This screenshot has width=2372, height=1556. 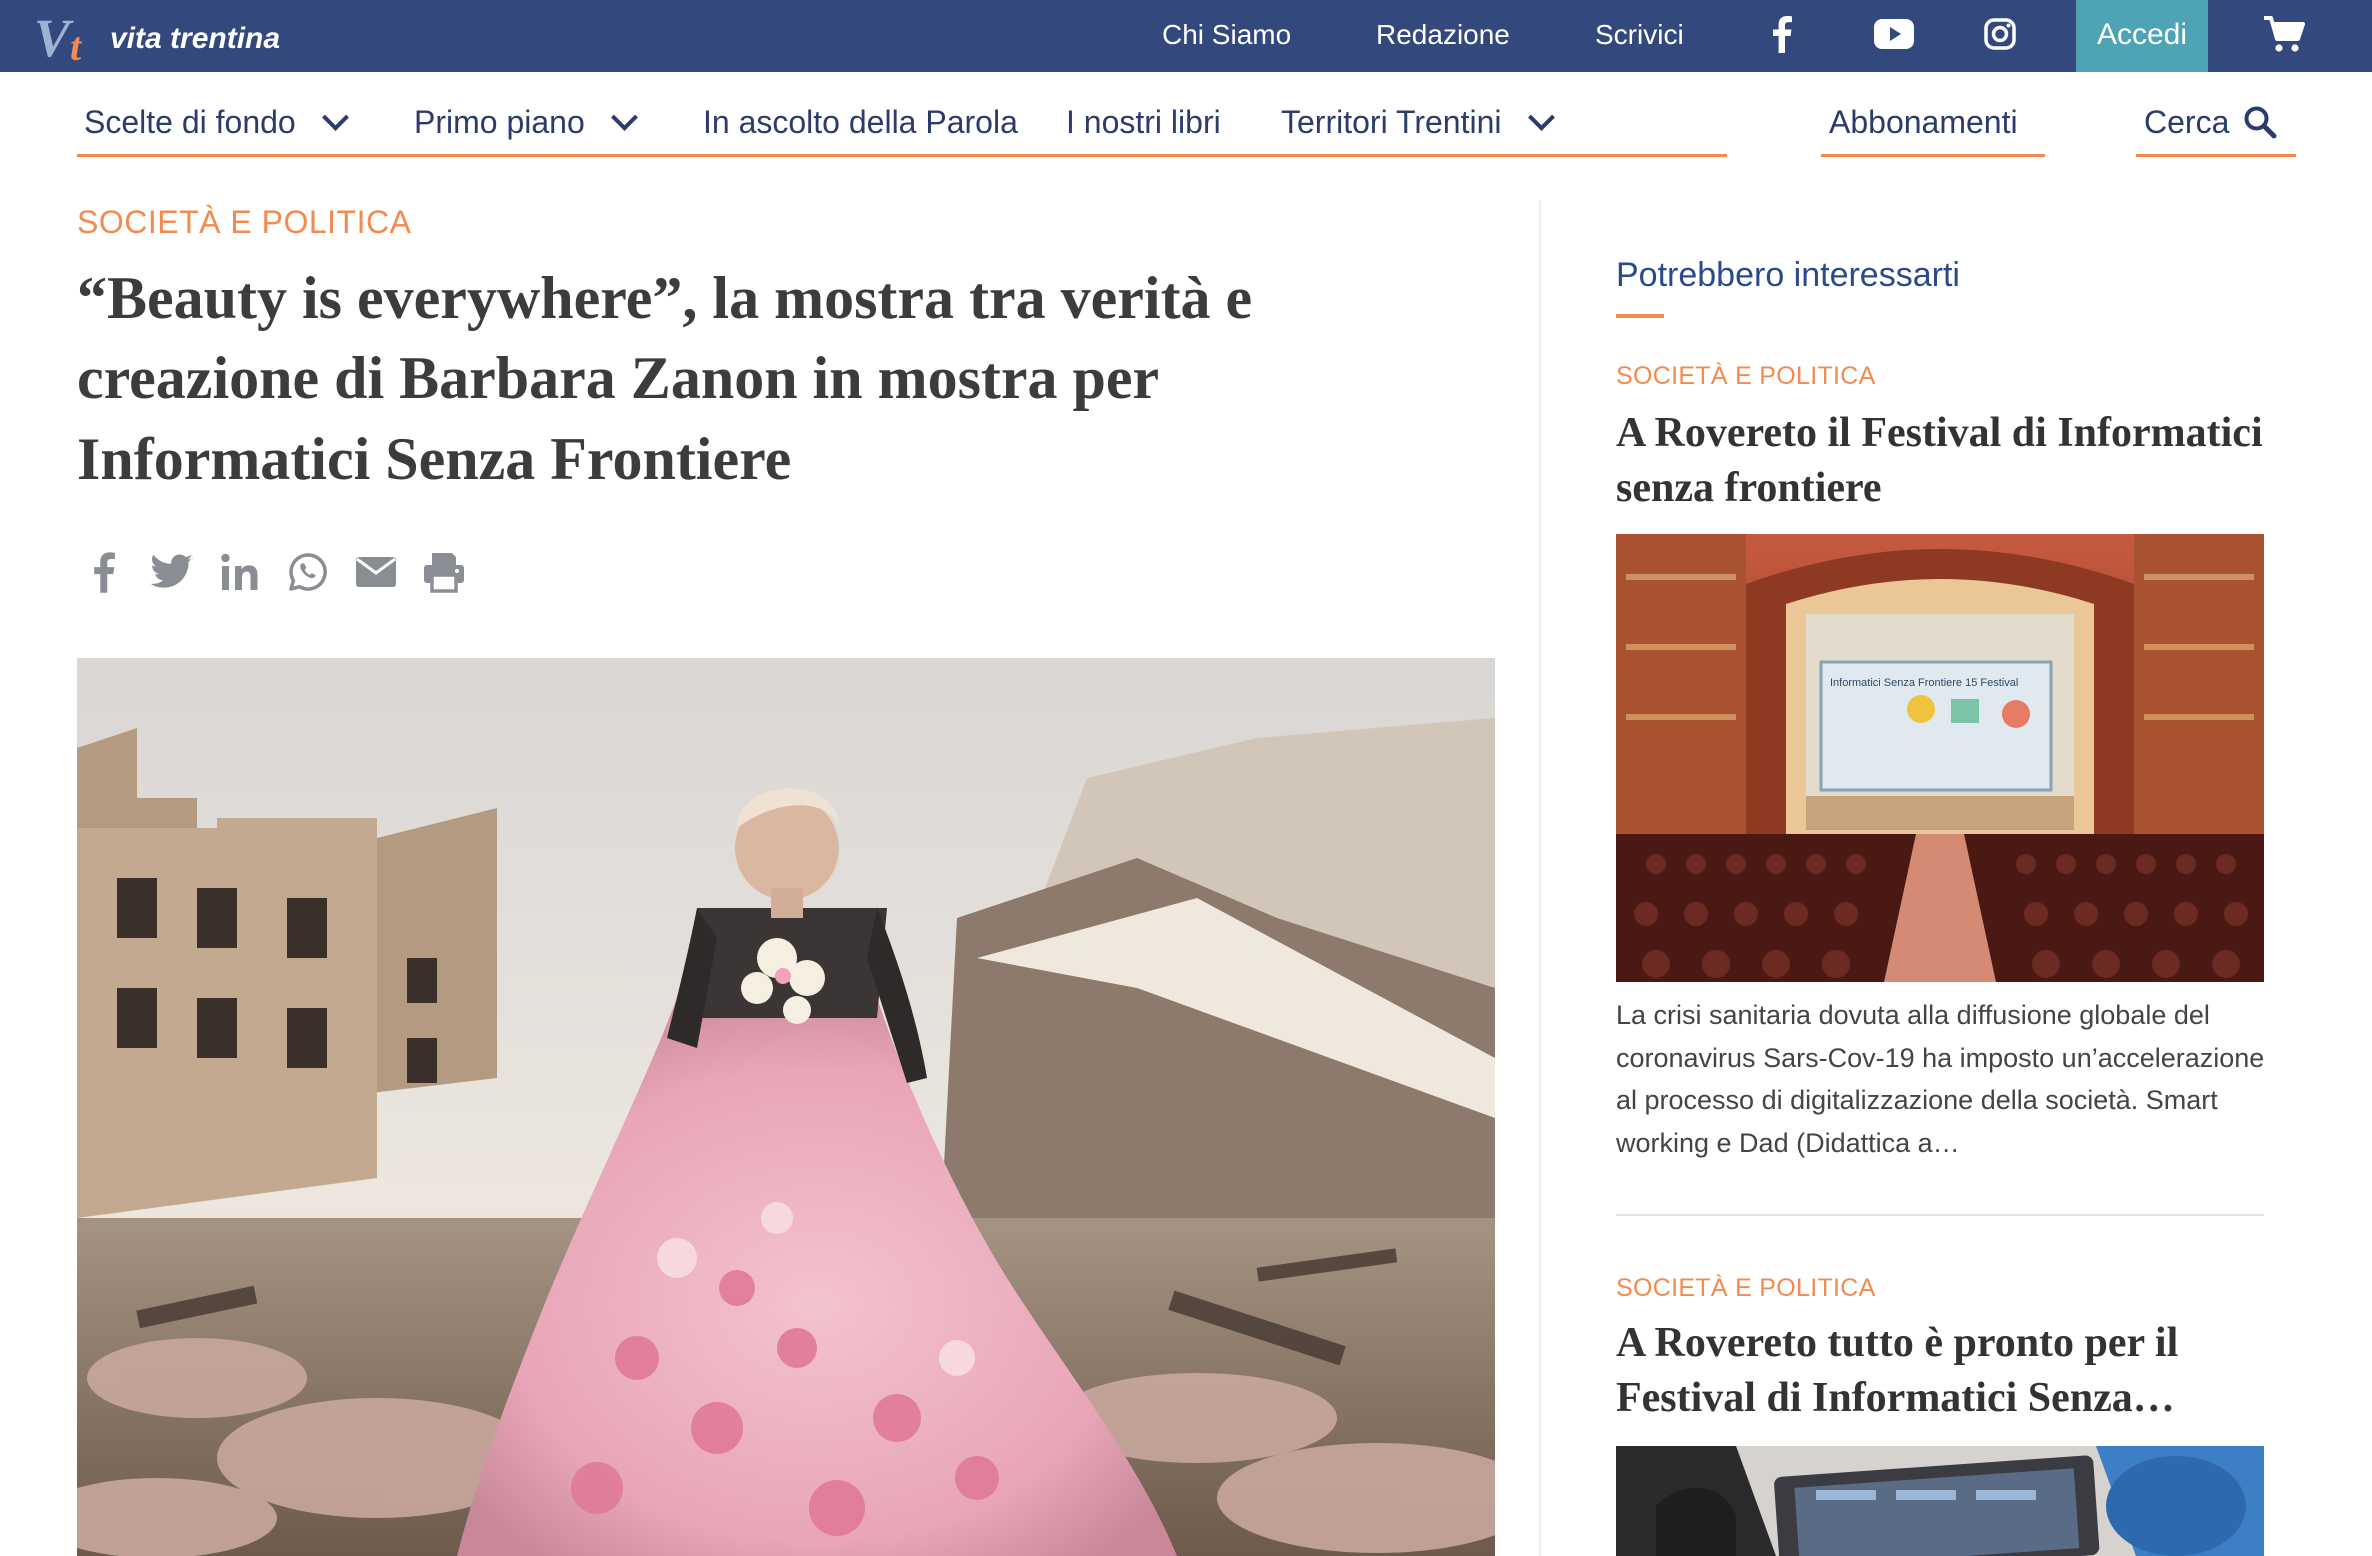 I want to click on logo-text: vita trentina, so click(x=195, y=38).